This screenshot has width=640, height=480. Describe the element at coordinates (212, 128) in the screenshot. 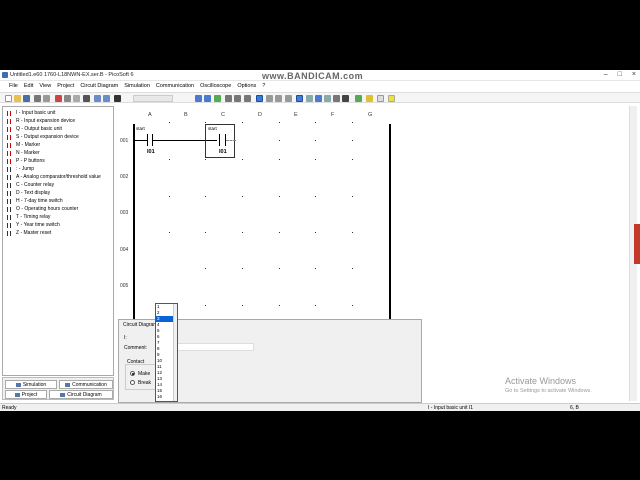

I see `contact-c-comment: start` at that location.